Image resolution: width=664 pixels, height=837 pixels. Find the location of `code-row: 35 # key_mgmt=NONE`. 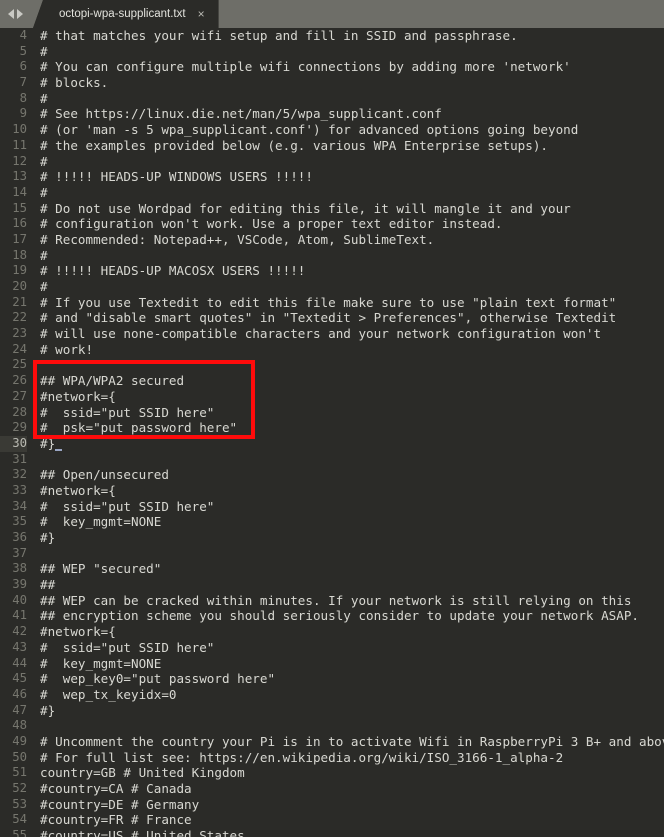

code-row: 35 # key_mgmt=NONE is located at coordinates (332, 522).